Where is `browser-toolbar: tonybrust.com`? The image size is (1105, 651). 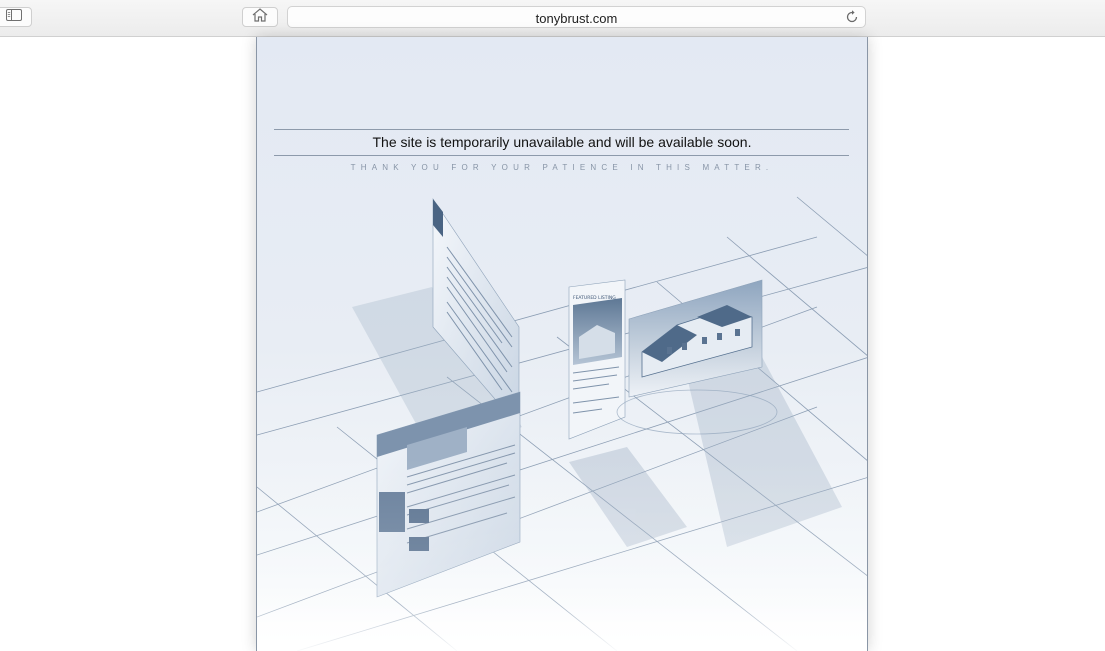 browser-toolbar: tonybrust.com is located at coordinates (552, 18).